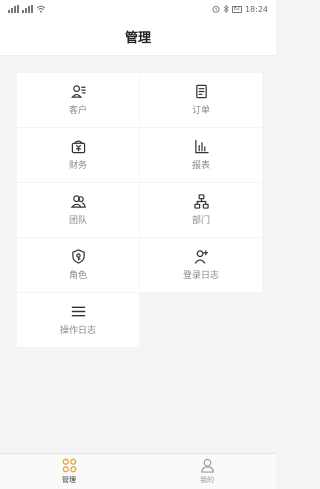 The image size is (320, 489). What do you see at coordinates (256, 9) in the screenshot?
I see `status-time: 18:24` at bounding box center [256, 9].